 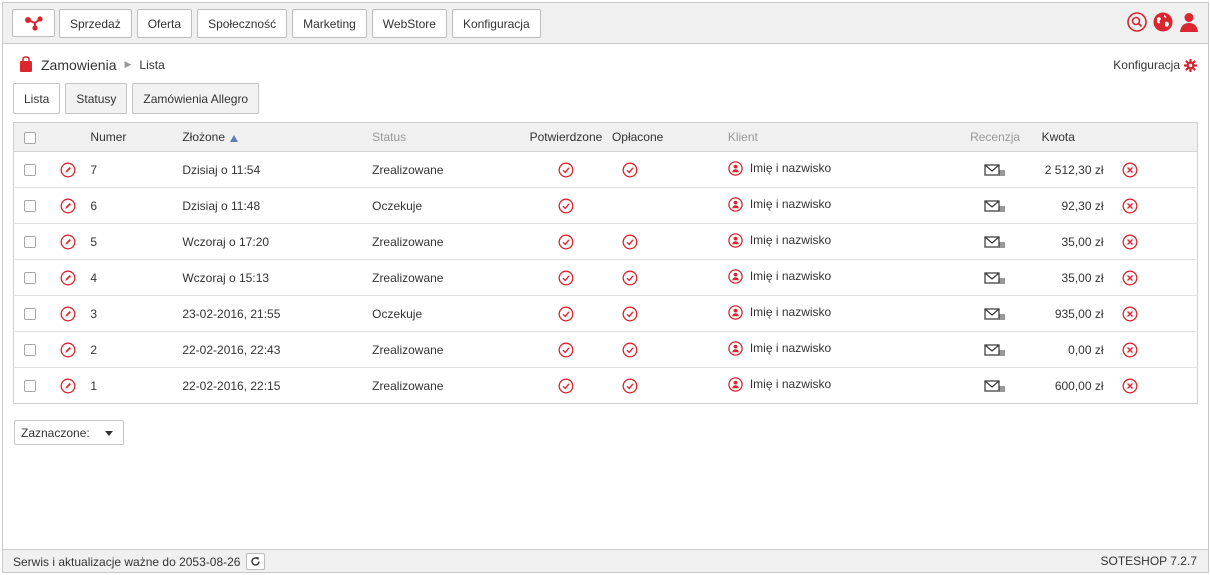 I want to click on order-number: 6, so click(x=94, y=205).